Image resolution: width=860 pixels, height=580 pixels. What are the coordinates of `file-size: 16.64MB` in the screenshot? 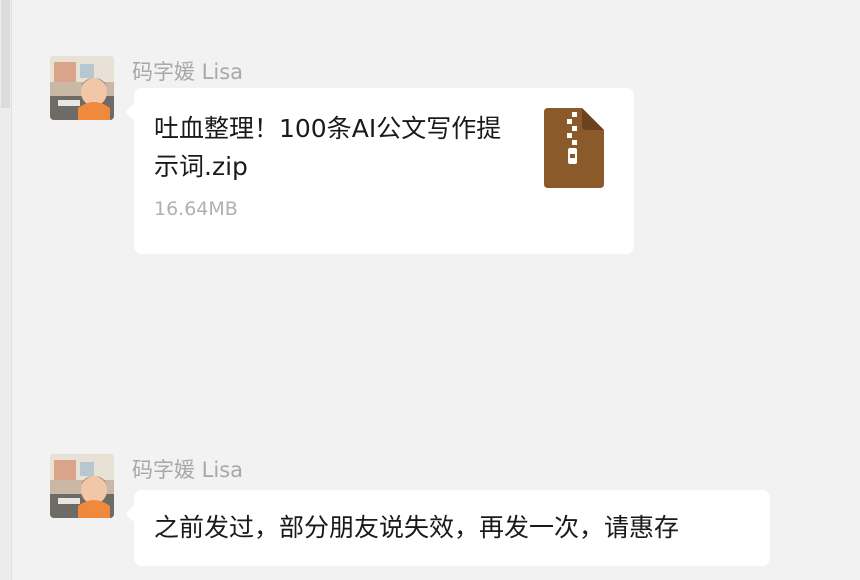 It's located at (196, 209).